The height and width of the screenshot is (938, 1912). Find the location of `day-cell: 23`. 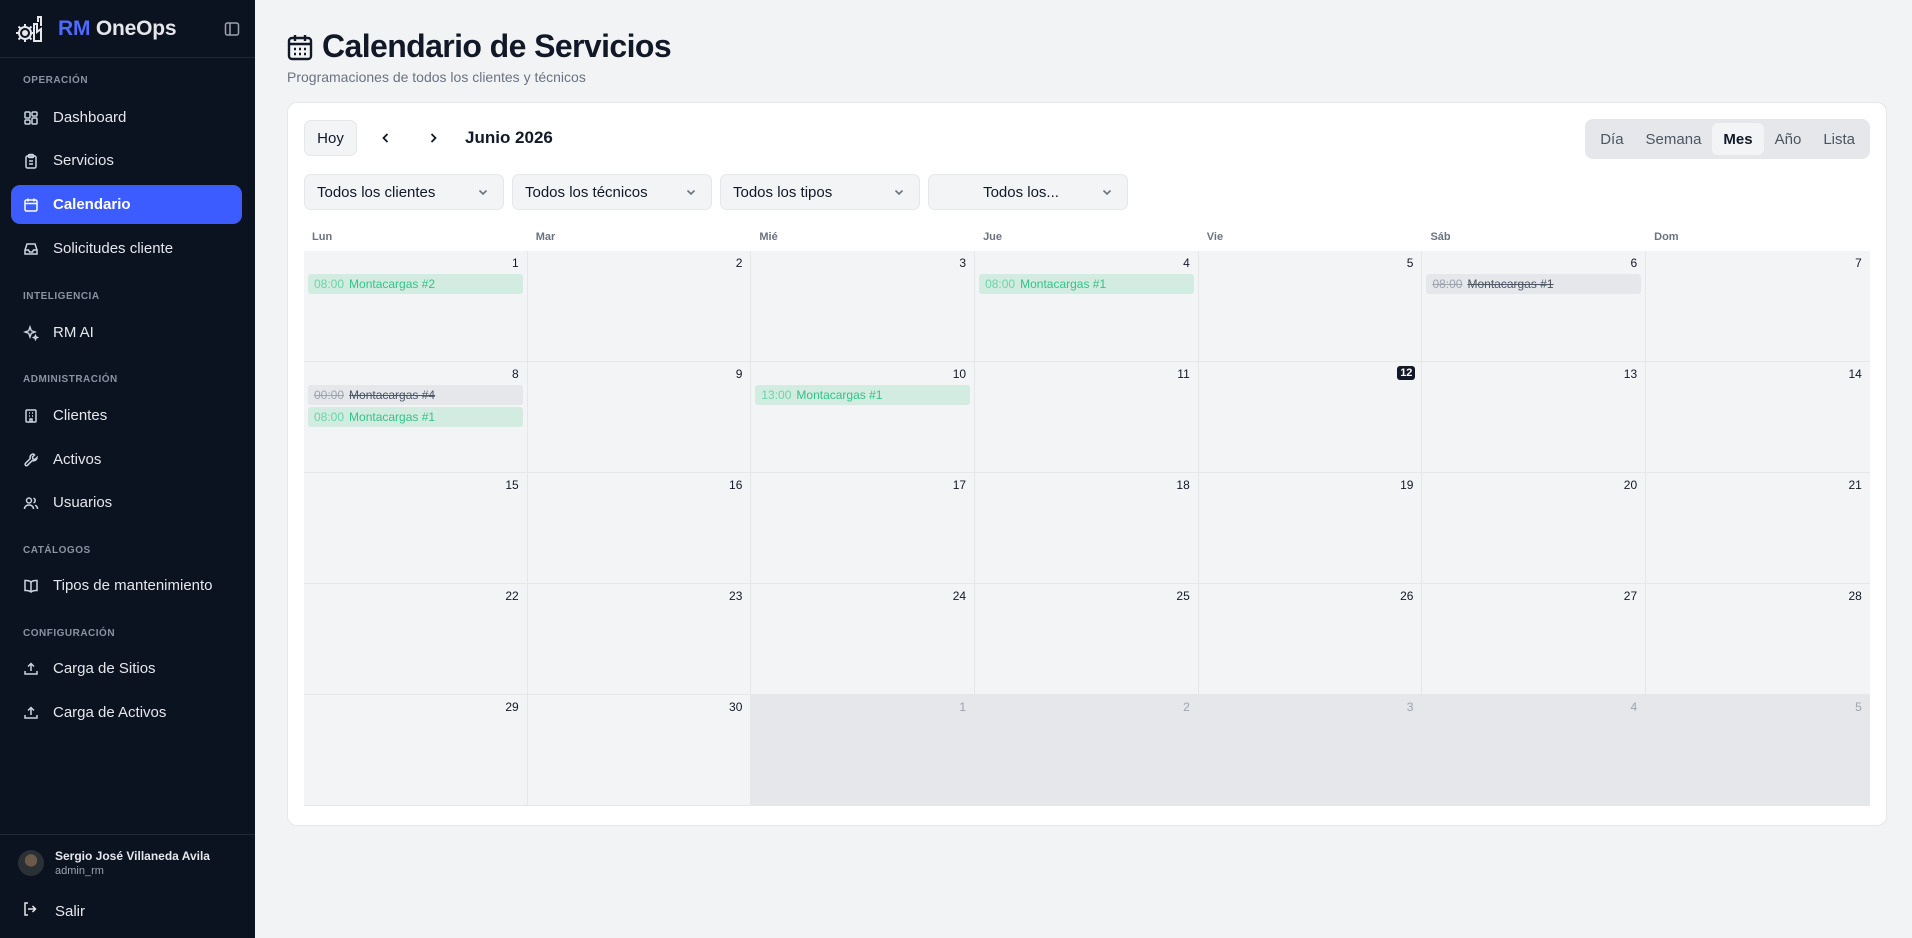

day-cell: 23 is located at coordinates (639, 639).